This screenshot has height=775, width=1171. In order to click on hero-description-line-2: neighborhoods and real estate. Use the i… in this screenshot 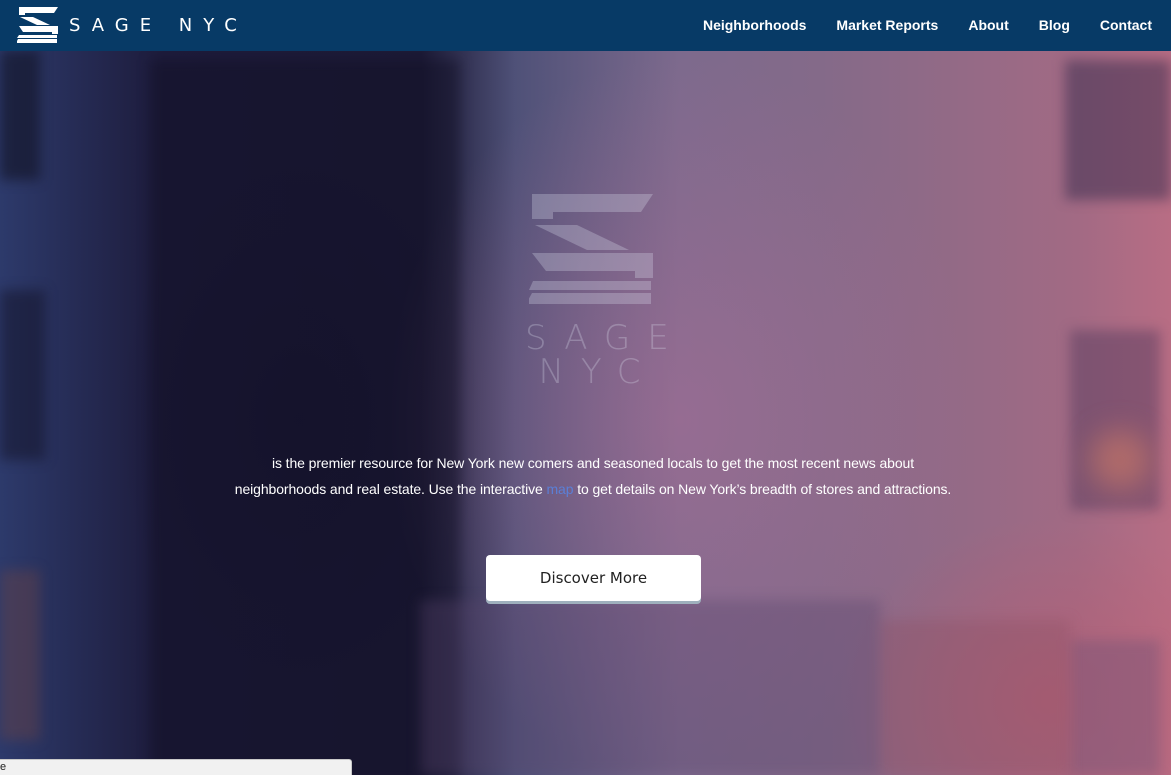, I will do `click(593, 489)`.